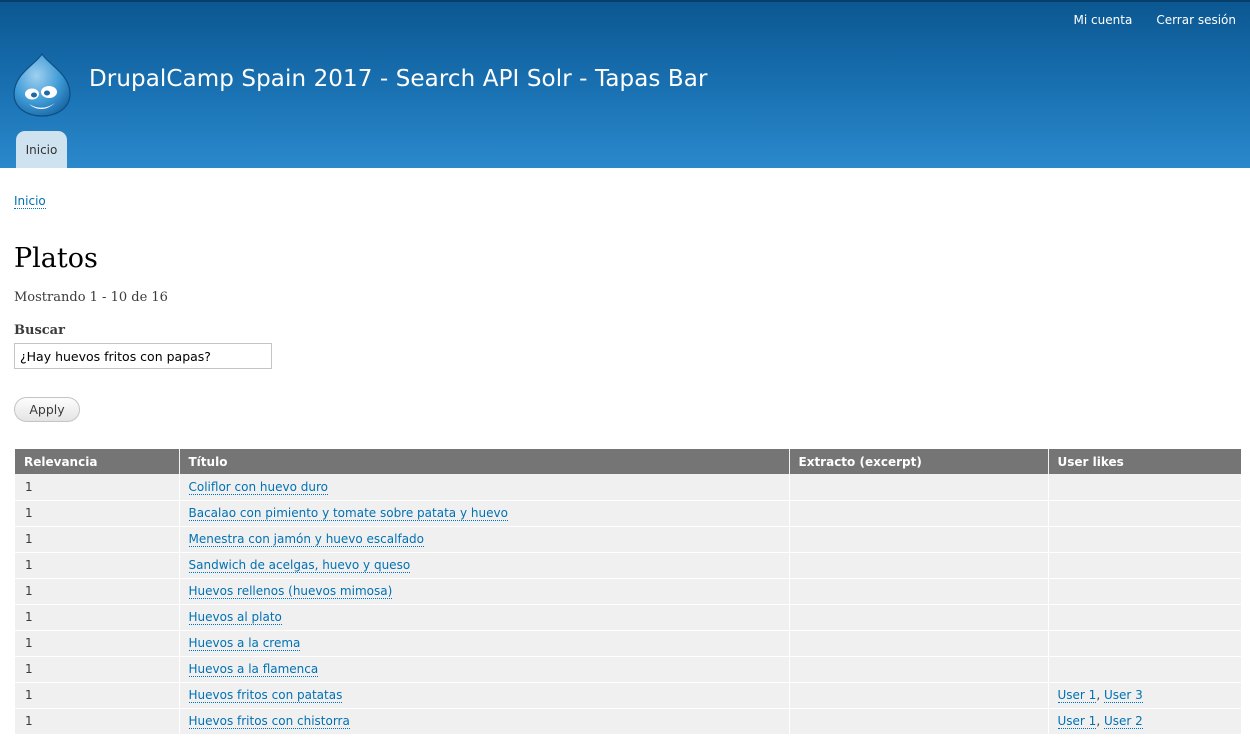 The image size is (1250, 740). I want to click on title-cell: Huevos a la crema, so click(483, 643).